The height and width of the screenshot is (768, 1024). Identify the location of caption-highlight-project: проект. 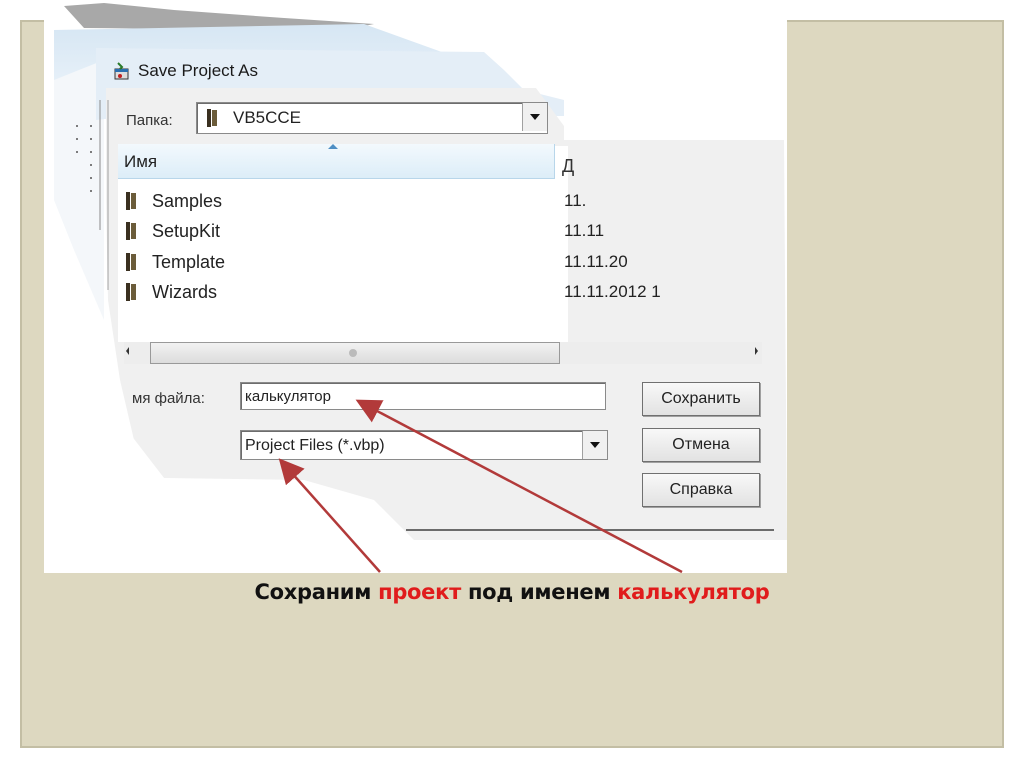
(419, 592).